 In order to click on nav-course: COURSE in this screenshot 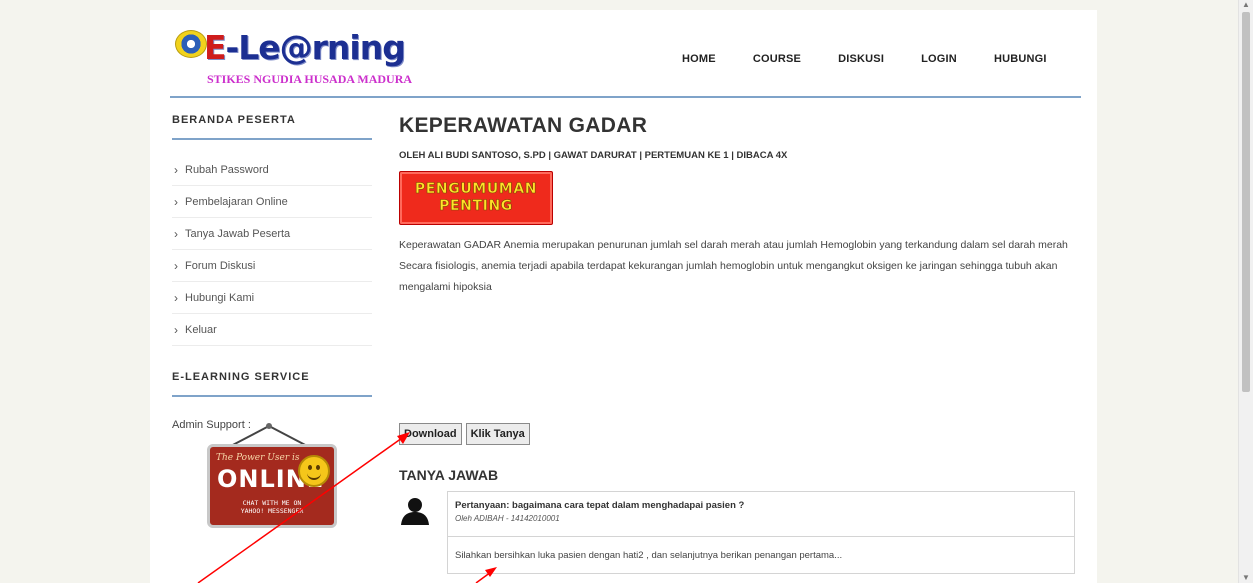, I will do `click(777, 59)`.